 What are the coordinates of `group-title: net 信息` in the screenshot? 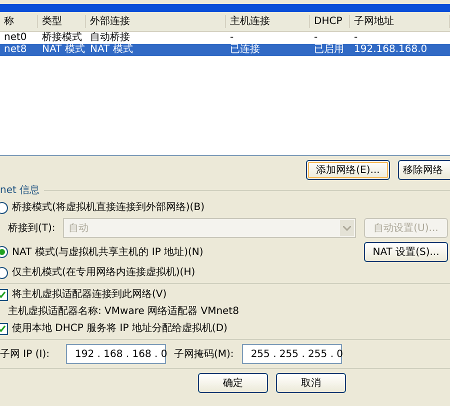 It's located at (20, 190).